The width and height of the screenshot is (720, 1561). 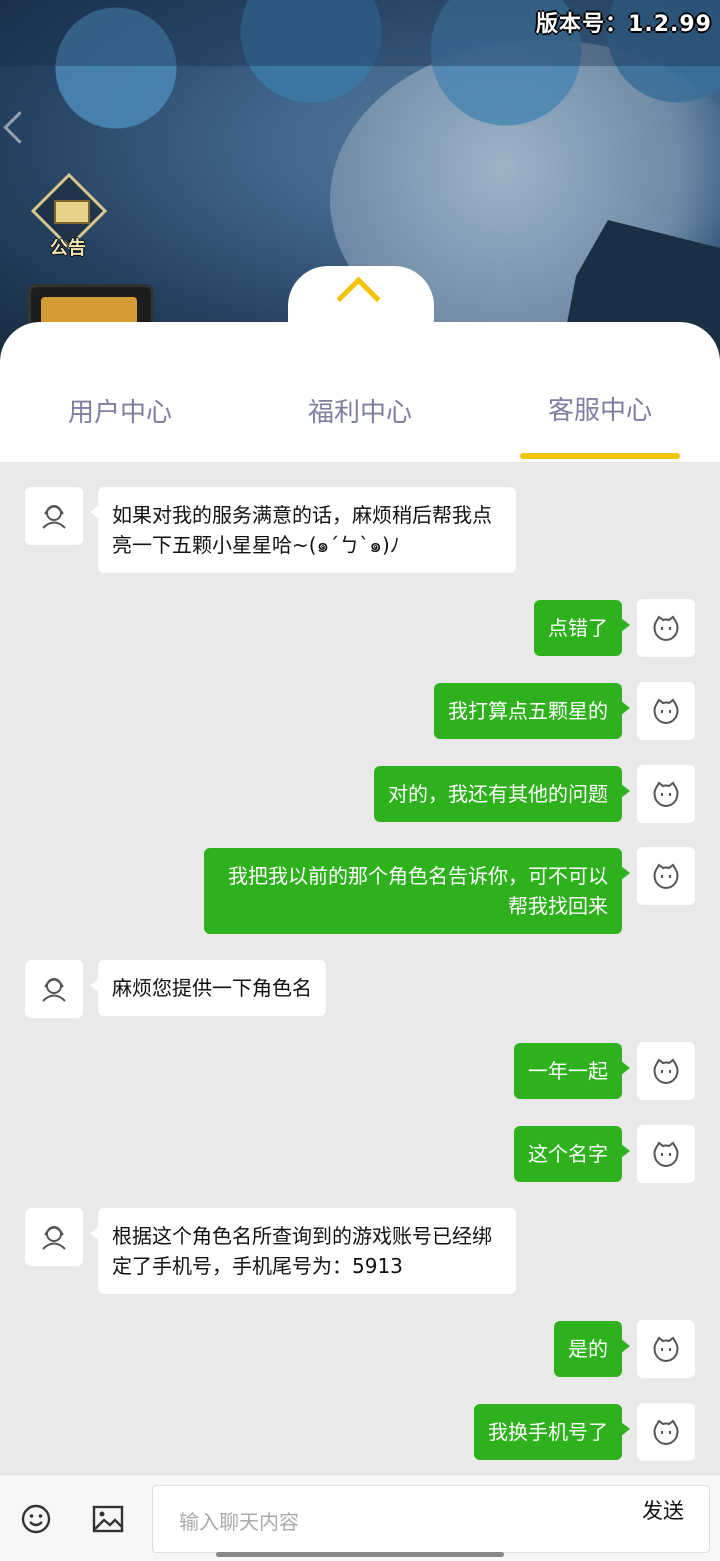 I want to click on message-bubble-agent: 如果对我的服务满意的话，麻烦稍后帮我点亮一下五颗小星星哈~(๑ˊㄅˋ๑)ﾉ, so click(x=303, y=530).